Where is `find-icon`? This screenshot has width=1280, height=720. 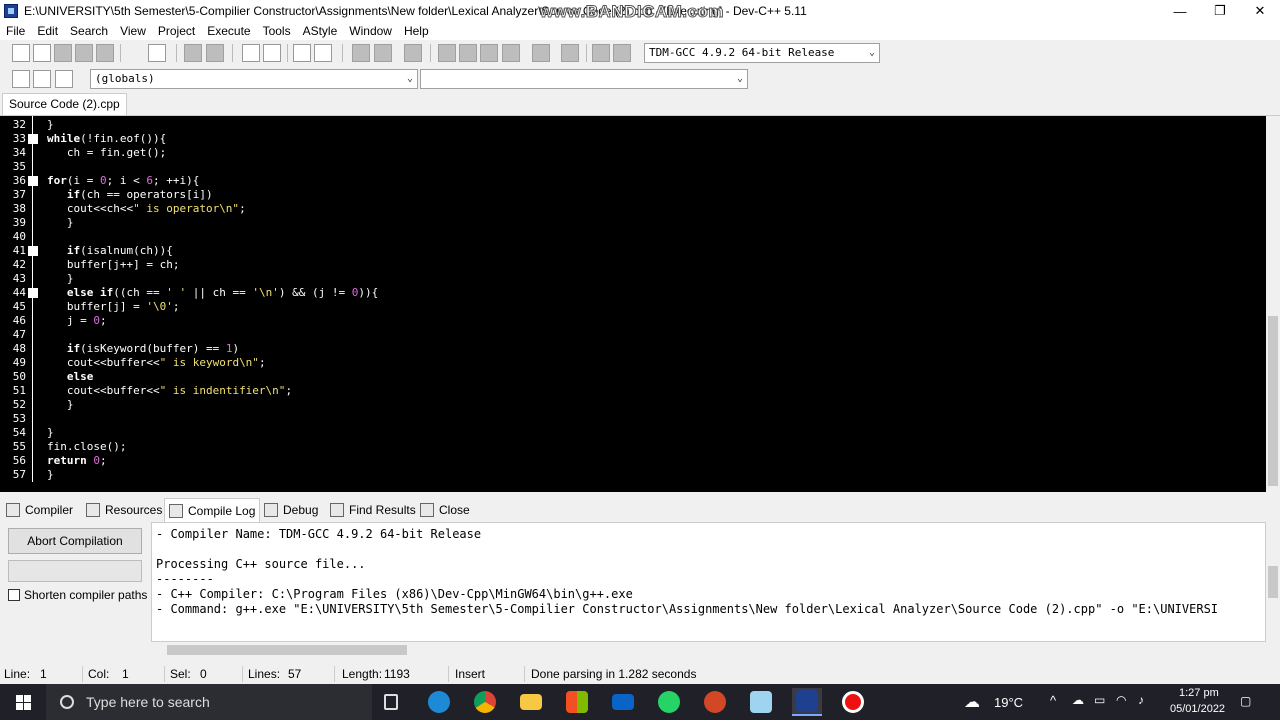 find-icon is located at coordinates (251, 53).